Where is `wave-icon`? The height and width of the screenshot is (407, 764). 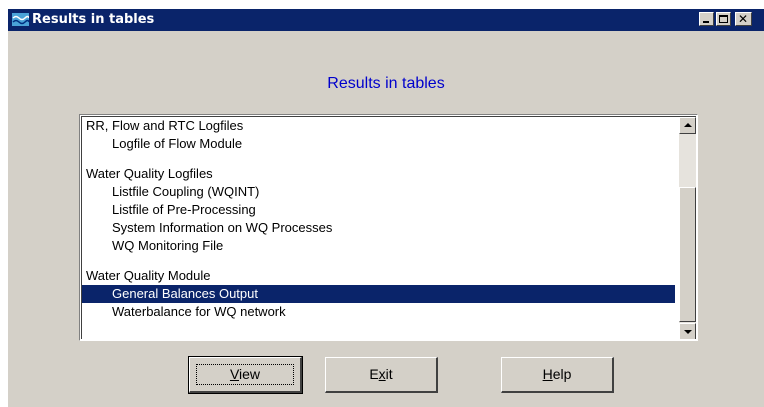
wave-icon is located at coordinates (20, 19).